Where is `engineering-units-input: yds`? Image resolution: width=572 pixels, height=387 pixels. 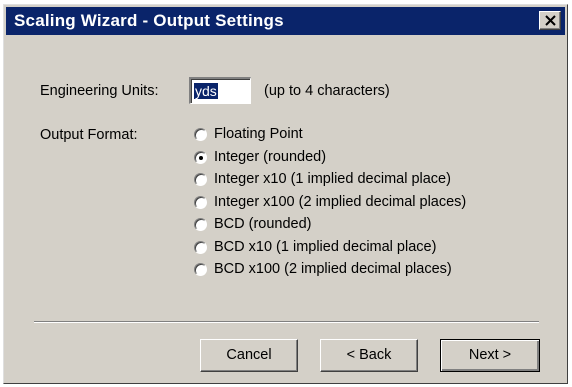
engineering-units-input: yds is located at coordinates (220, 90).